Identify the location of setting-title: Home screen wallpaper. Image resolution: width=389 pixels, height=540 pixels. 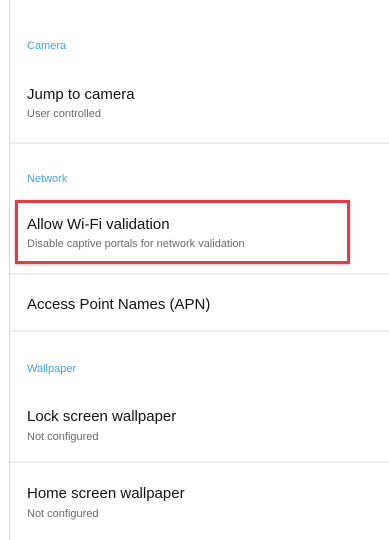
(106, 493).